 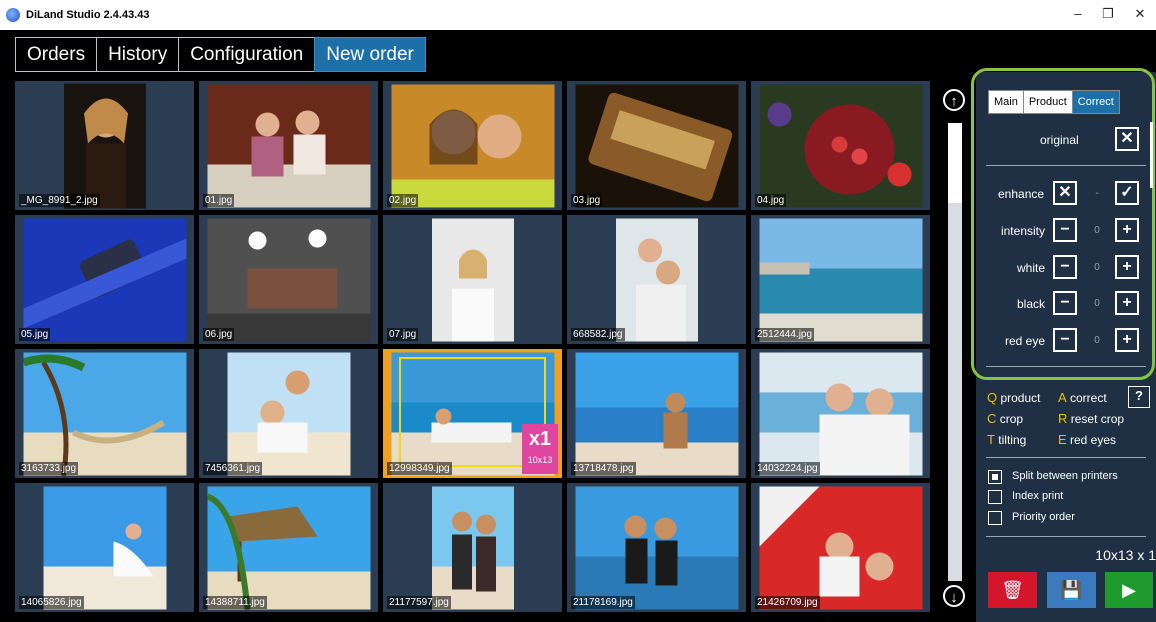 I want to click on play-icon: ▶, so click(x=1129, y=590).